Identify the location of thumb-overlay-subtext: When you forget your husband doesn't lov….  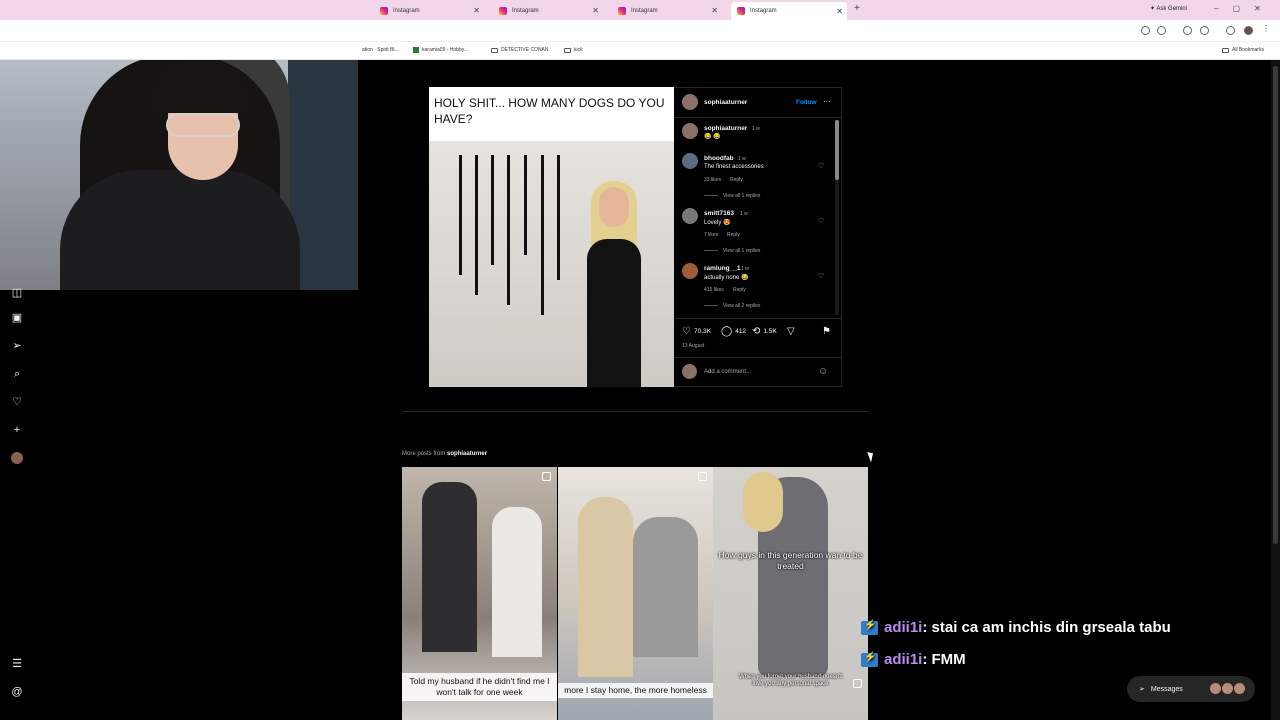
(790, 680).